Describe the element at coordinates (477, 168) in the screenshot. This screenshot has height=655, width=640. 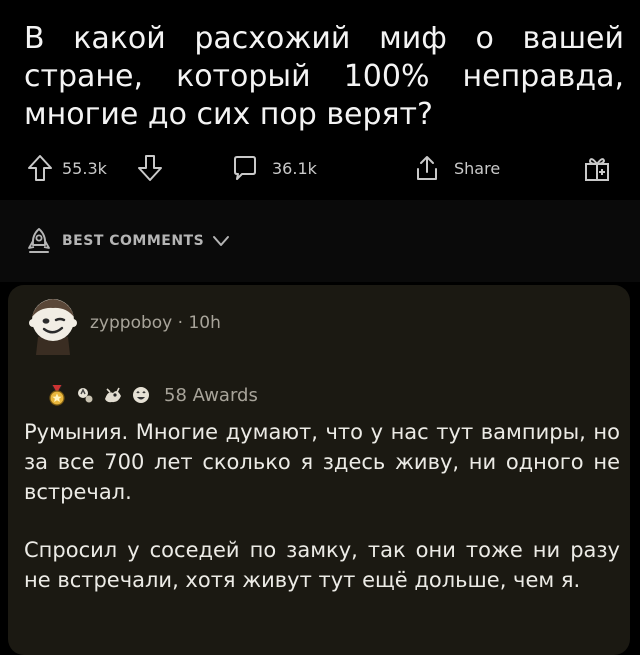
I see `share-label: Share` at that location.